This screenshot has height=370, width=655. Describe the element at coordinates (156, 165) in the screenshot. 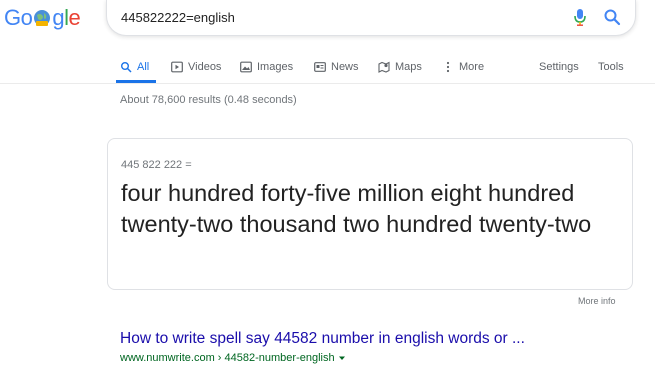

I see `answer-query: 445 822 222 =` at that location.